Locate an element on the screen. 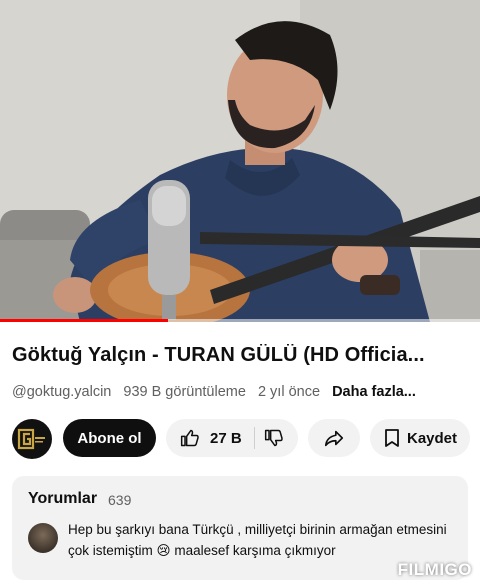 The height and width of the screenshot is (584, 480). thumbs-down-icon is located at coordinates (273, 438).